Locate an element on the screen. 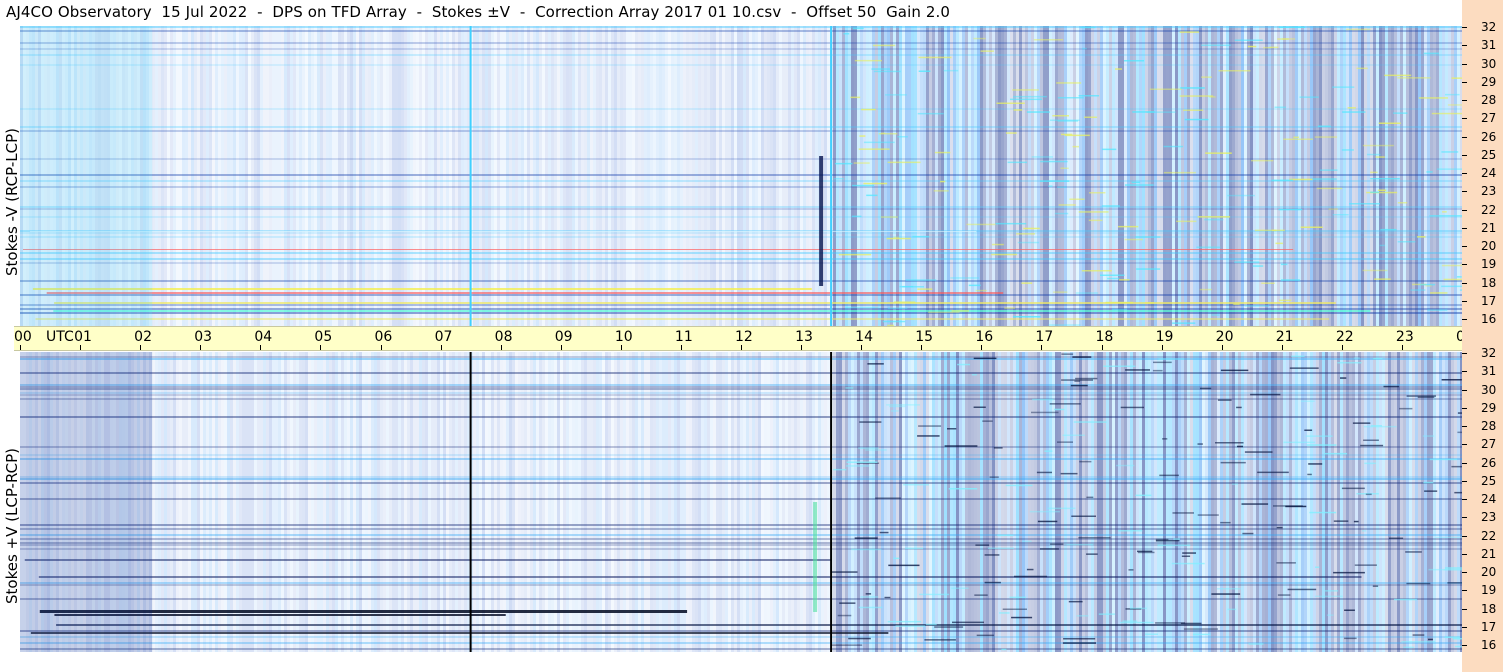 This screenshot has width=1503, height=672. time-tick-label: 15 is located at coordinates (924, 337).